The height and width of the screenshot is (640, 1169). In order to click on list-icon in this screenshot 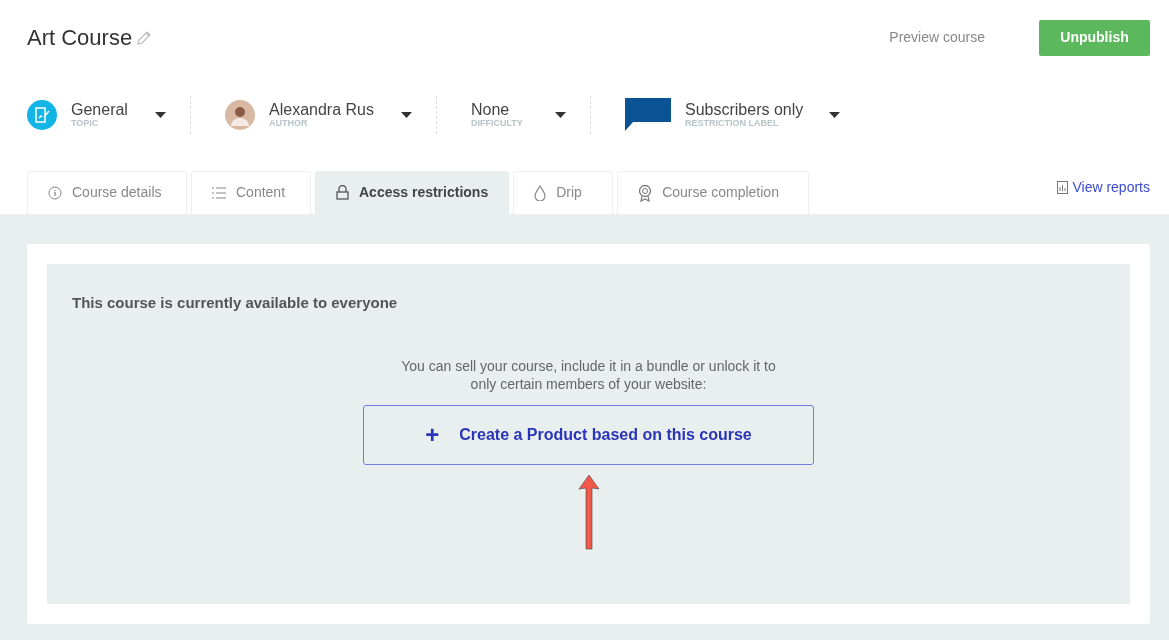, I will do `click(219, 192)`.